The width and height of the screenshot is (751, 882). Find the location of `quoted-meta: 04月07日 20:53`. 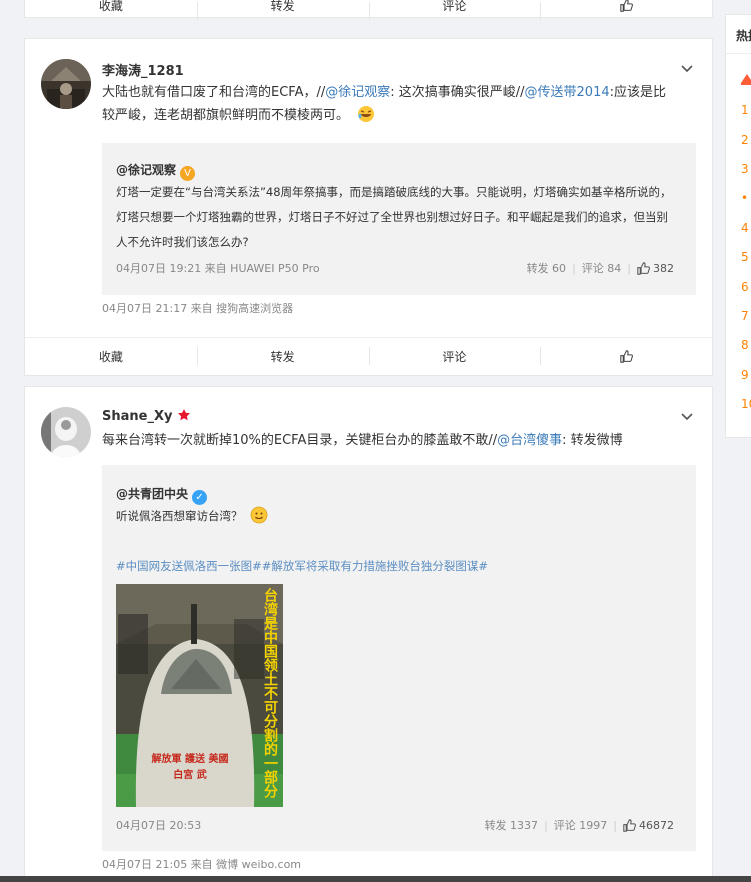

quoted-meta: 04月07日 20:53 is located at coordinates (159, 825).